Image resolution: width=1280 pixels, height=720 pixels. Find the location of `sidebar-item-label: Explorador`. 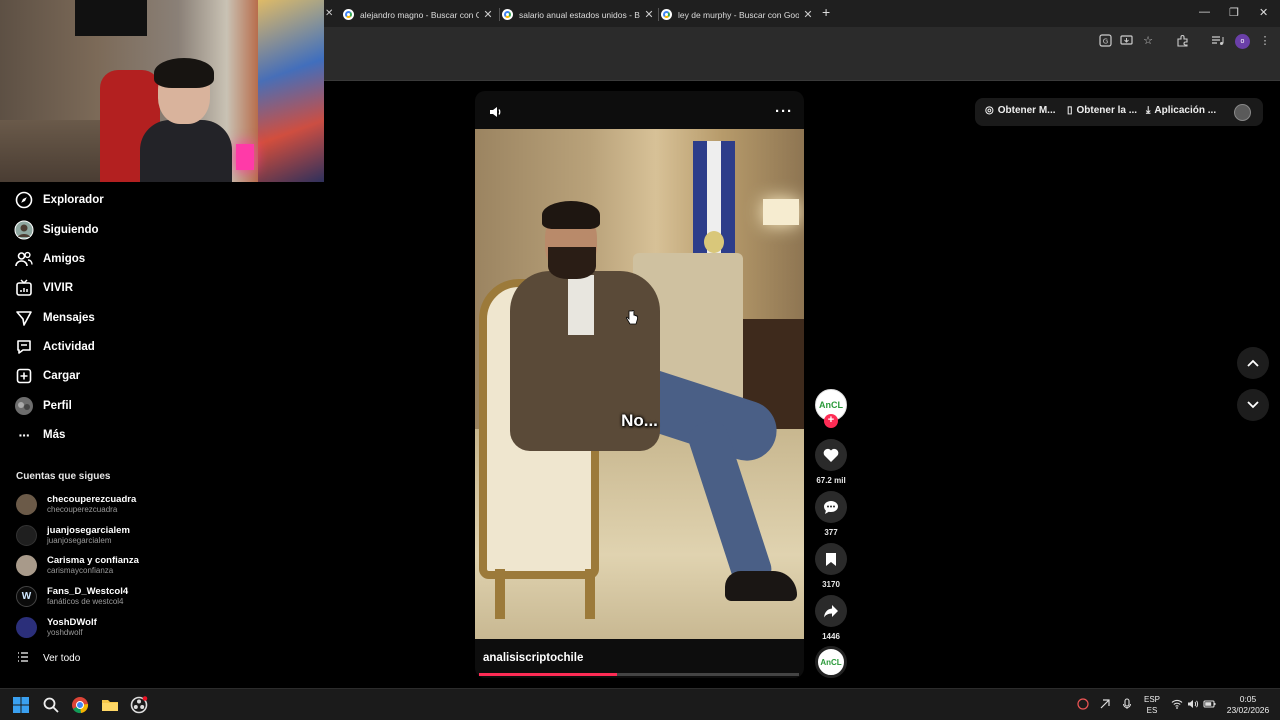

sidebar-item-label: Explorador is located at coordinates (73, 200).